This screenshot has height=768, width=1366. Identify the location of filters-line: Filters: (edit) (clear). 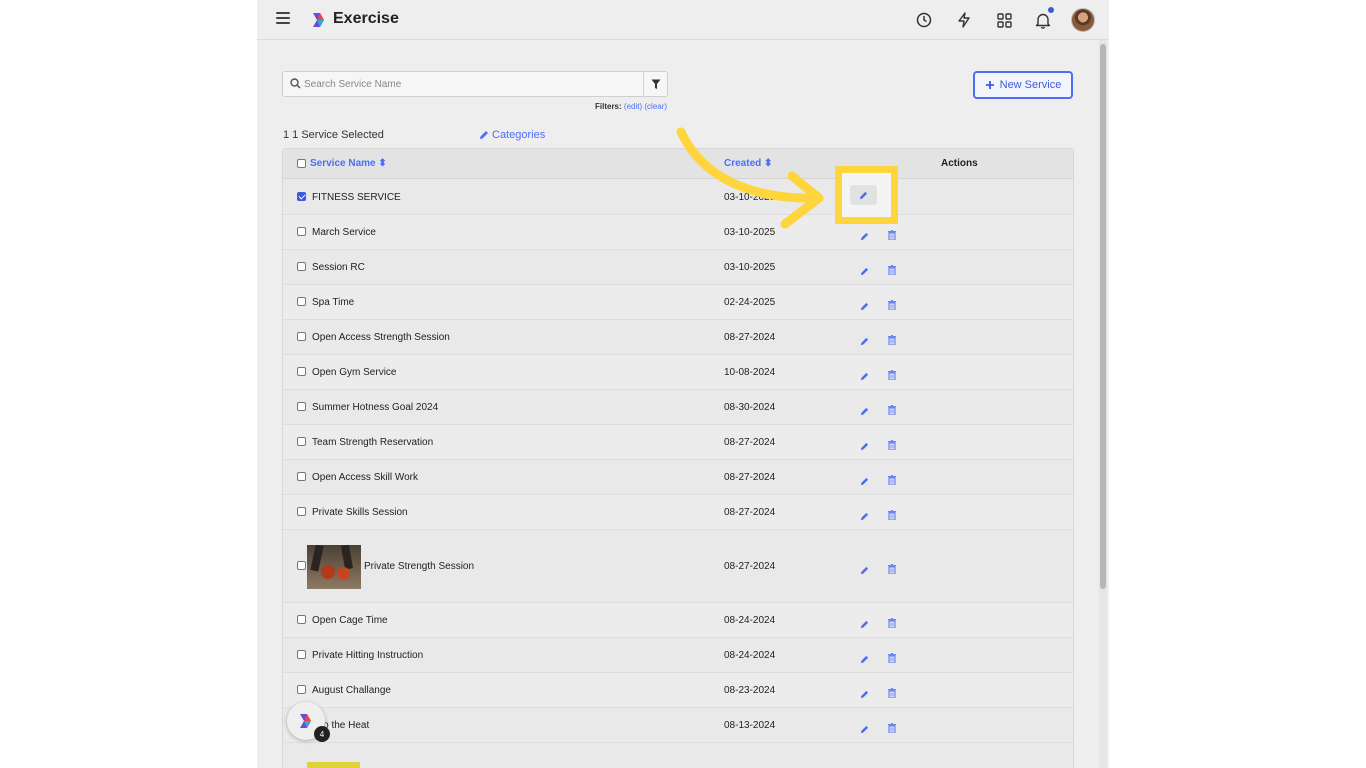
(631, 106).